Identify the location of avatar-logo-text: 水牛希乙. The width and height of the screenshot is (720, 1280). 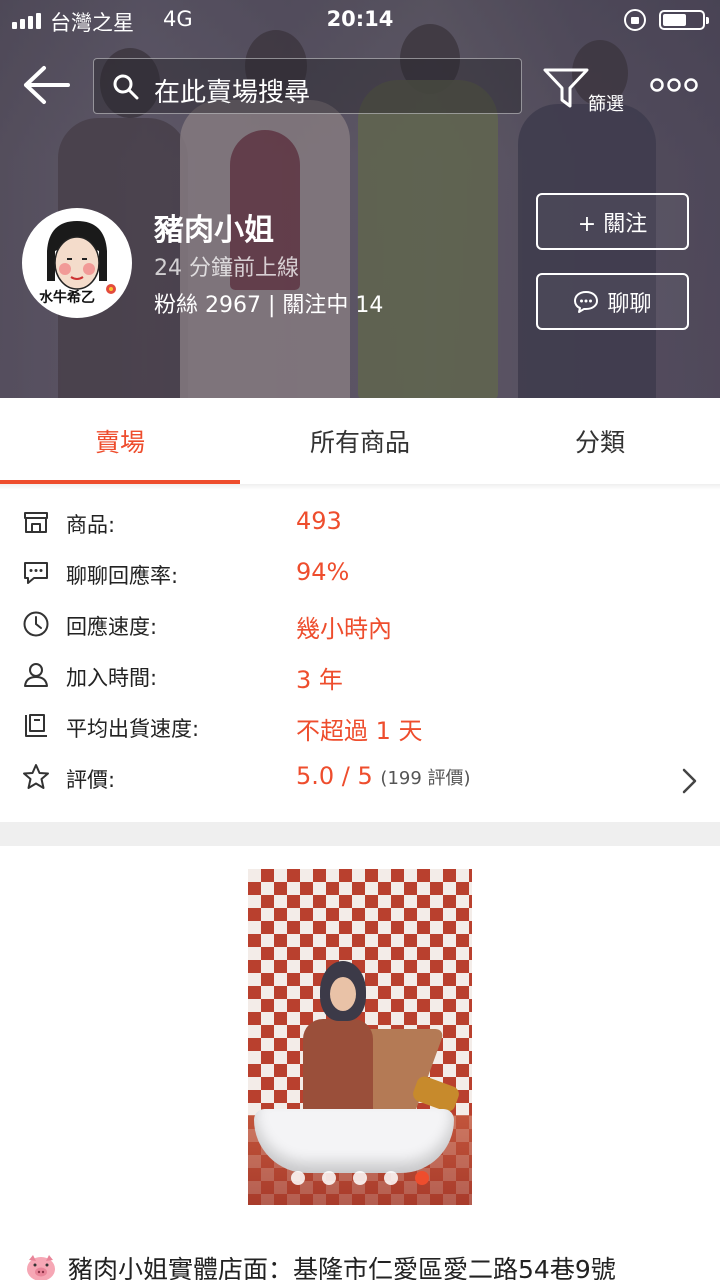
(67, 298).